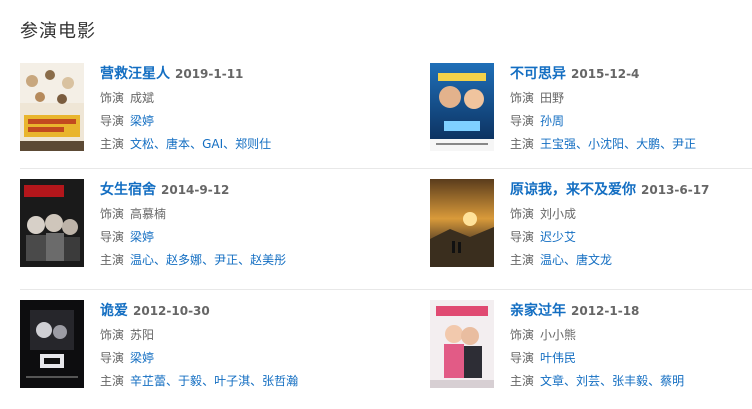 The height and width of the screenshot is (409, 752). Describe the element at coordinates (552, 98) in the screenshot. I see `role-name: 田野` at that location.